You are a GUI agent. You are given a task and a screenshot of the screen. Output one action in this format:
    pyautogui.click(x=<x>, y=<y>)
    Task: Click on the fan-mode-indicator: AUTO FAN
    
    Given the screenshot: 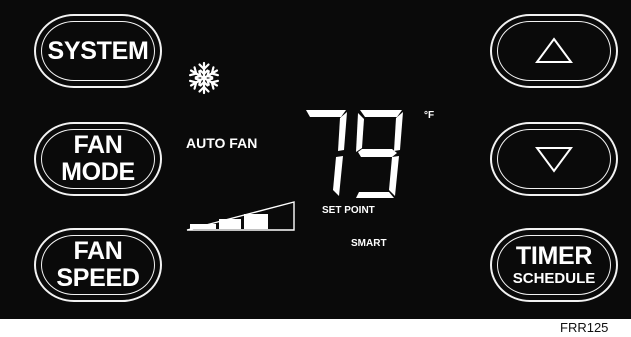 What is the action you would take?
    pyautogui.click(x=222, y=143)
    